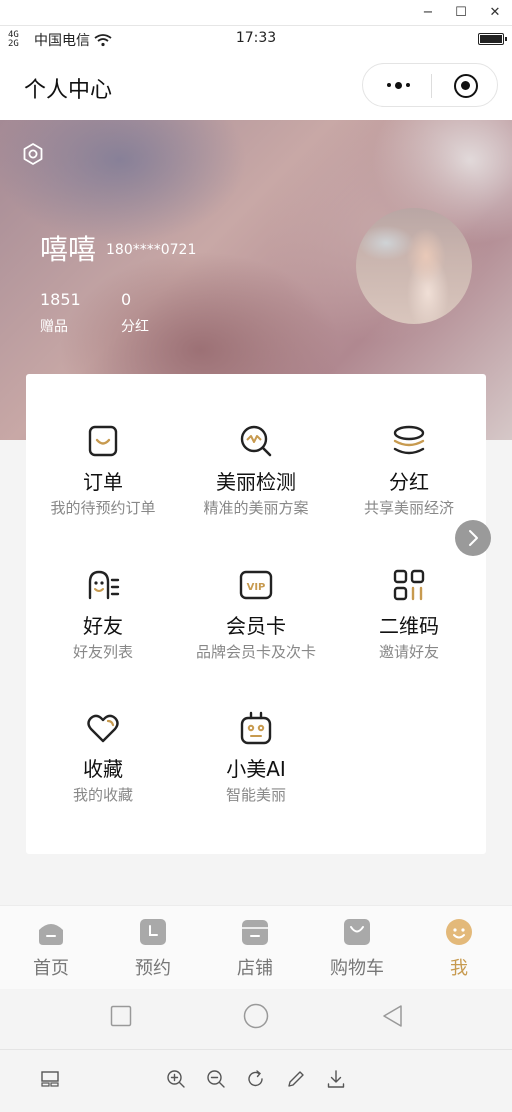 This screenshot has width=512, height=1112. I want to click on dividend-label: 分红, so click(135, 327).